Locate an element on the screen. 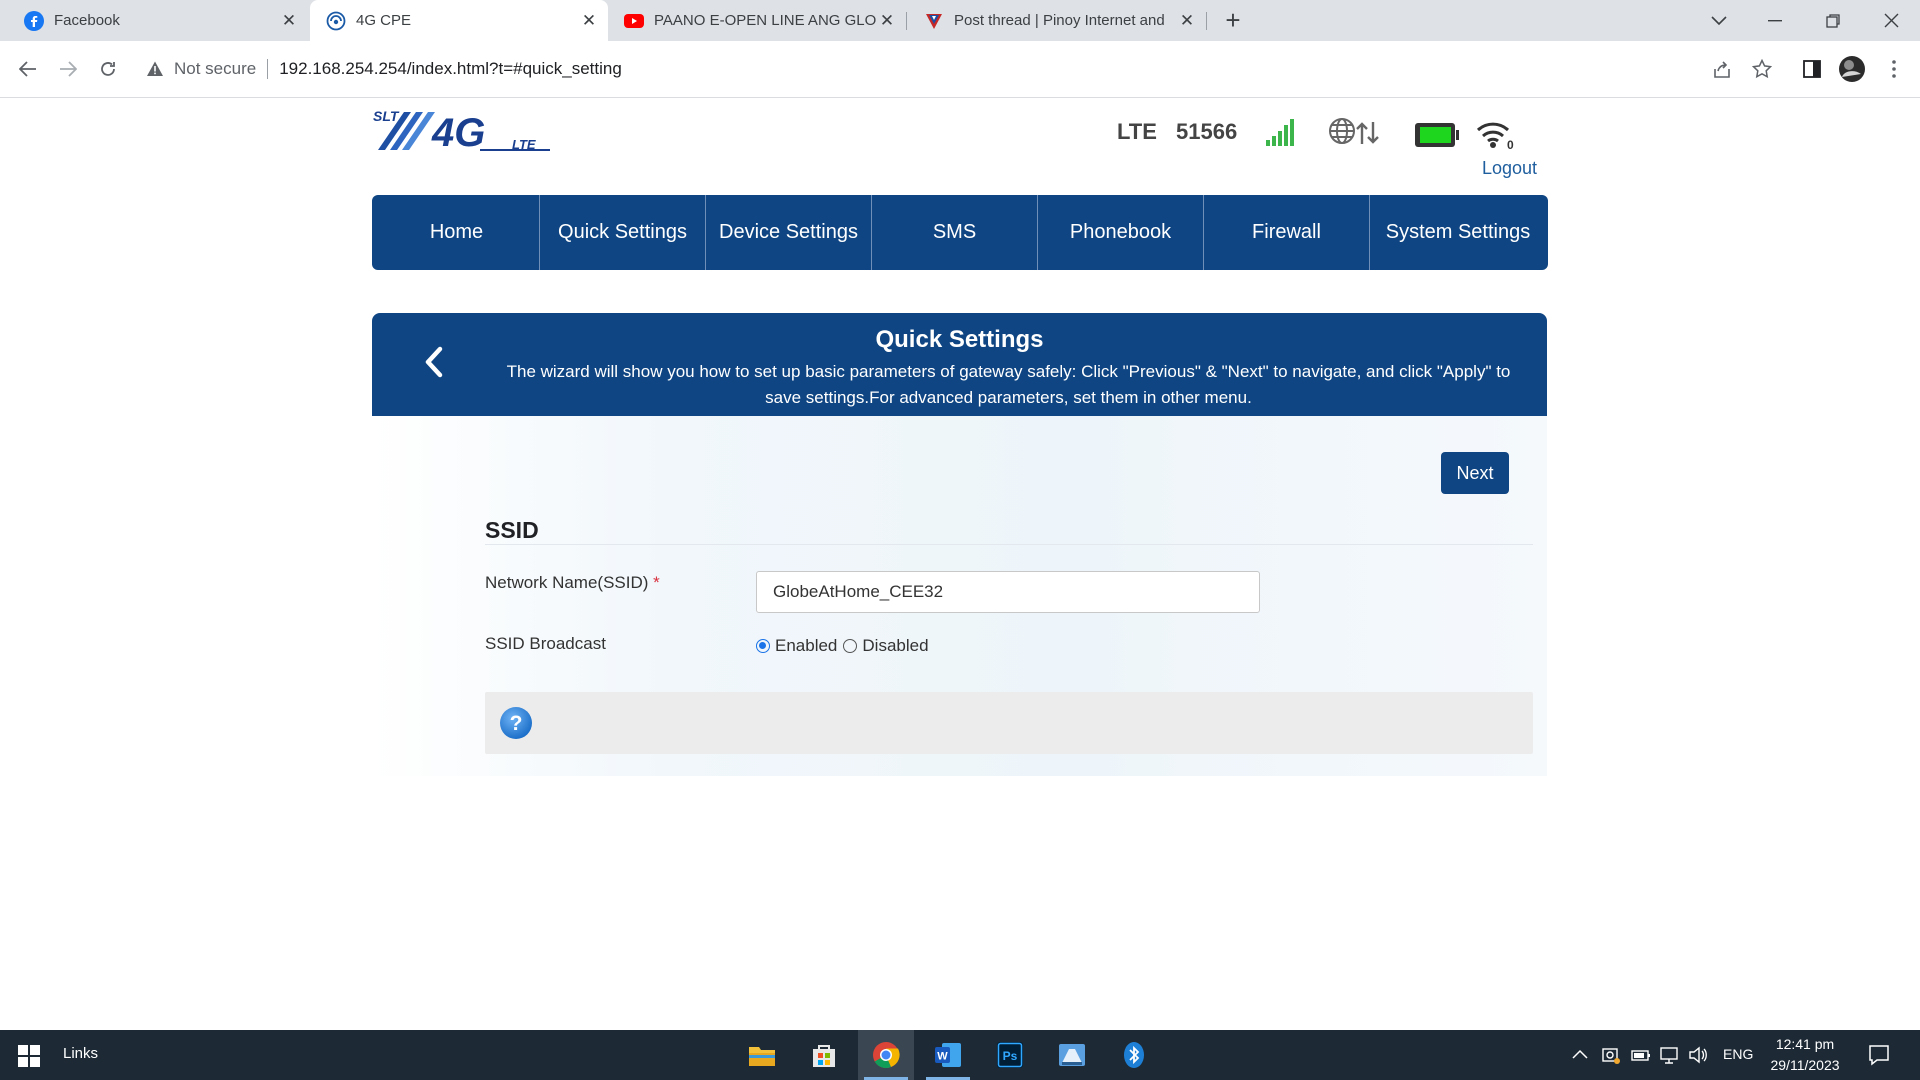 This screenshot has width=1920, height=1080. wifi-icon: 0 is located at coordinates (1495, 136).